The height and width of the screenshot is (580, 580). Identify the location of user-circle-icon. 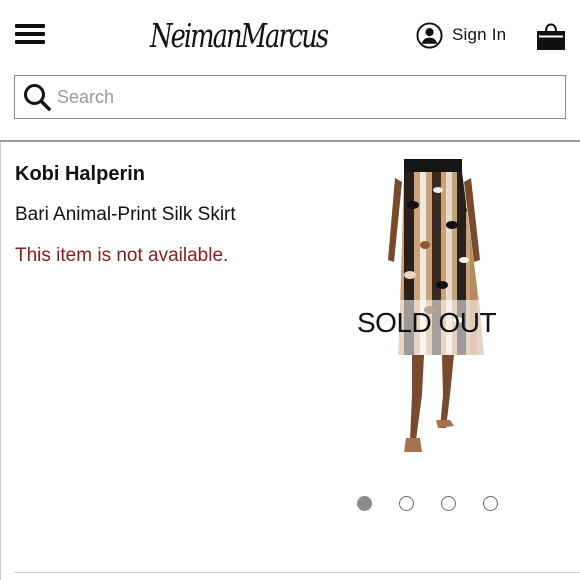
(429, 35).